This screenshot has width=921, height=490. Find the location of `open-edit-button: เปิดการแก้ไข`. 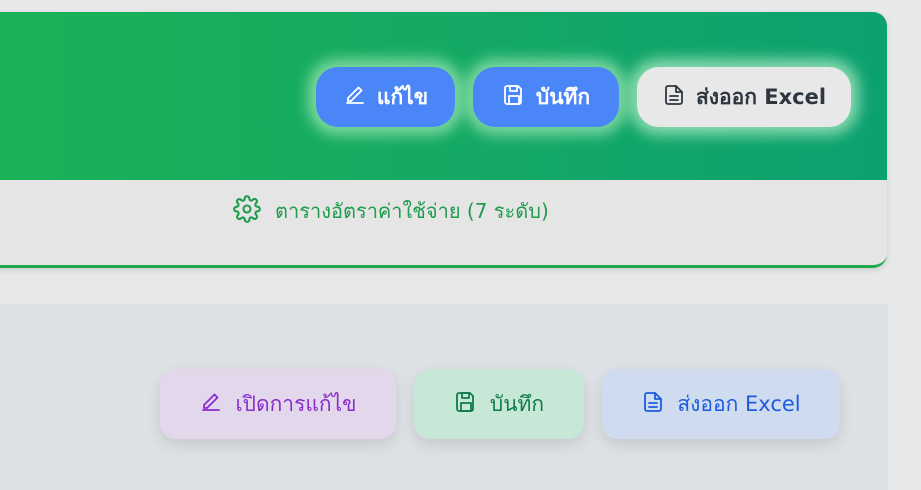

open-edit-button: เปิดการแก้ไข is located at coordinates (278, 404).